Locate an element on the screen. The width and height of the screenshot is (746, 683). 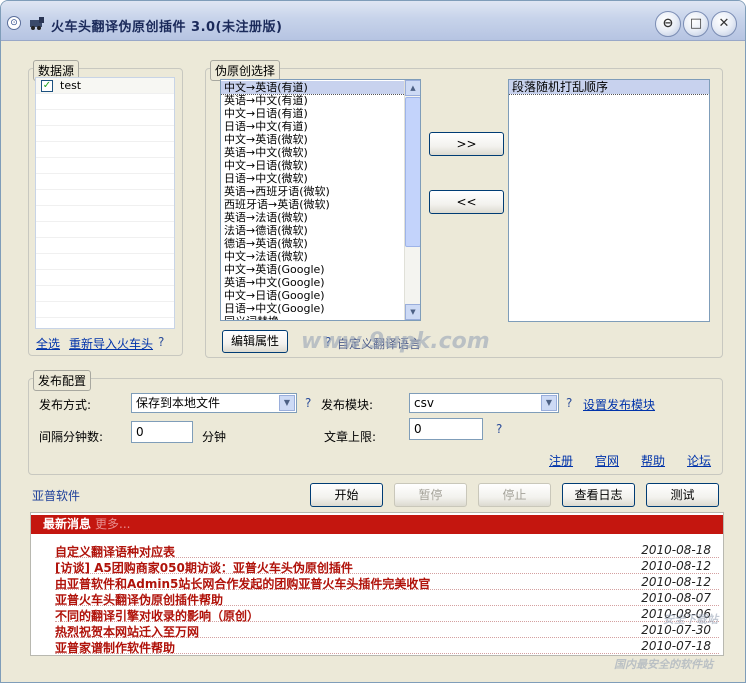
publish-method-help-icon: ? is located at coordinates (308, 403).